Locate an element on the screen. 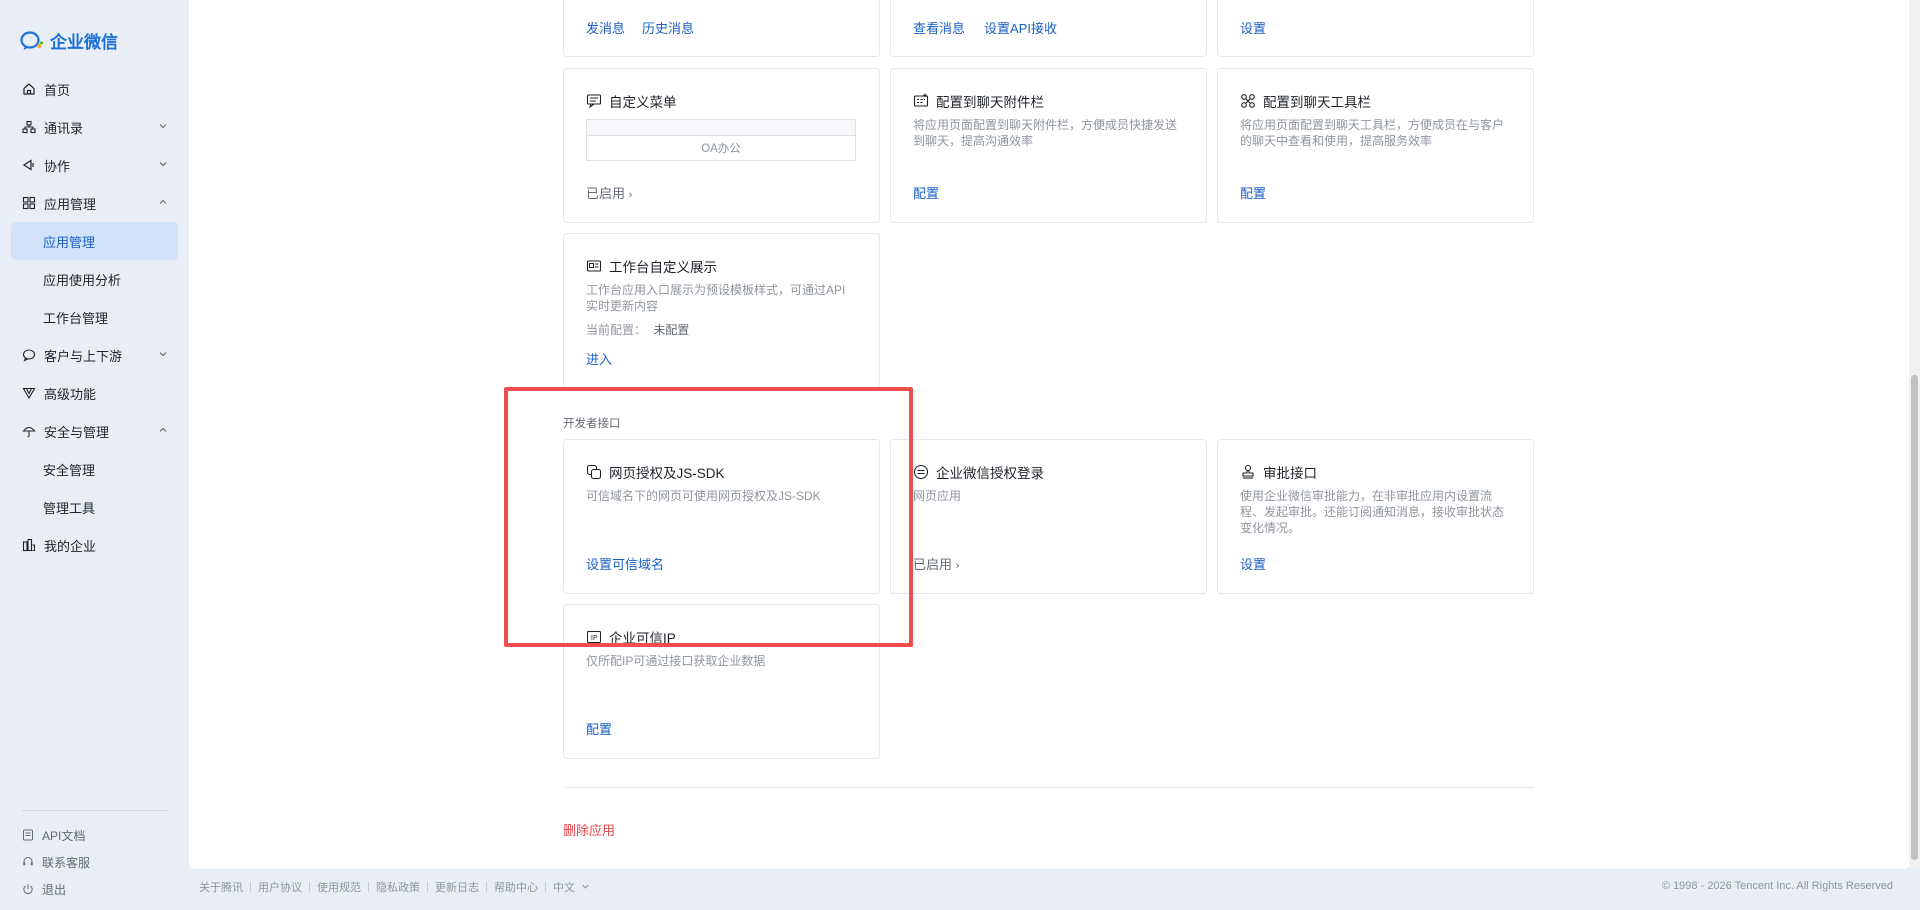 The width and height of the screenshot is (1920, 910). view-messages-link: 查看消息 is located at coordinates (939, 27).